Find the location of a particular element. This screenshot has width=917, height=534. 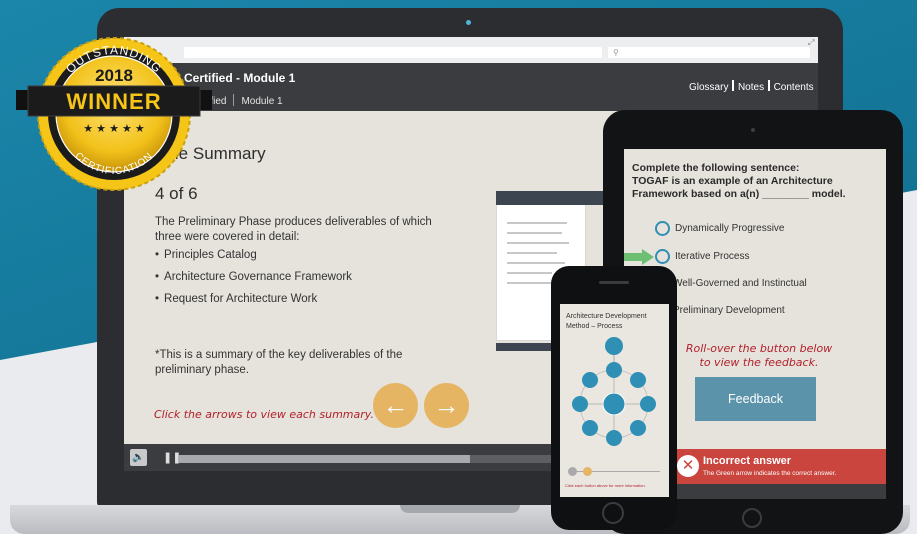

expand-icon: ⤢ is located at coordinates (811, 43).